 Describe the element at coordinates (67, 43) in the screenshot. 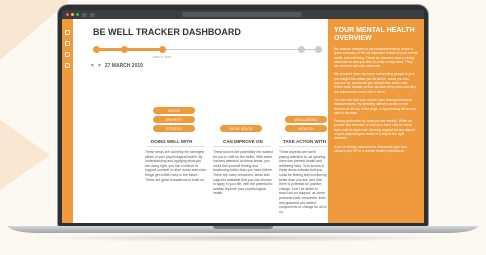

I see `chart-icon` at that location.